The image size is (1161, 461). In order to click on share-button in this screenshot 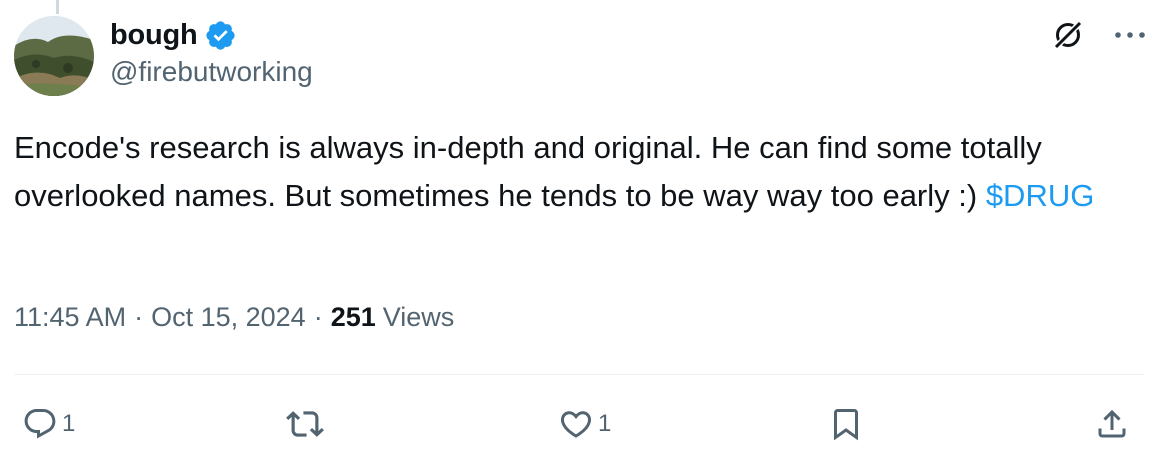, I will do `click(1112, 424)`.